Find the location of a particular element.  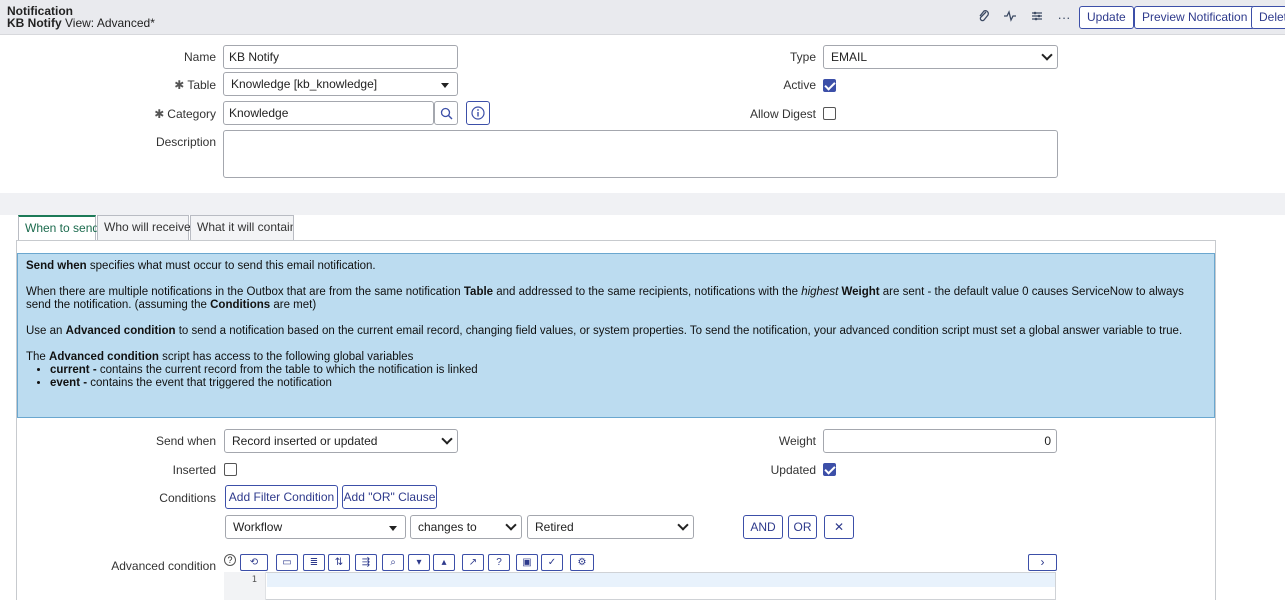

update-button: Update is located at coordinates (1106, 17).